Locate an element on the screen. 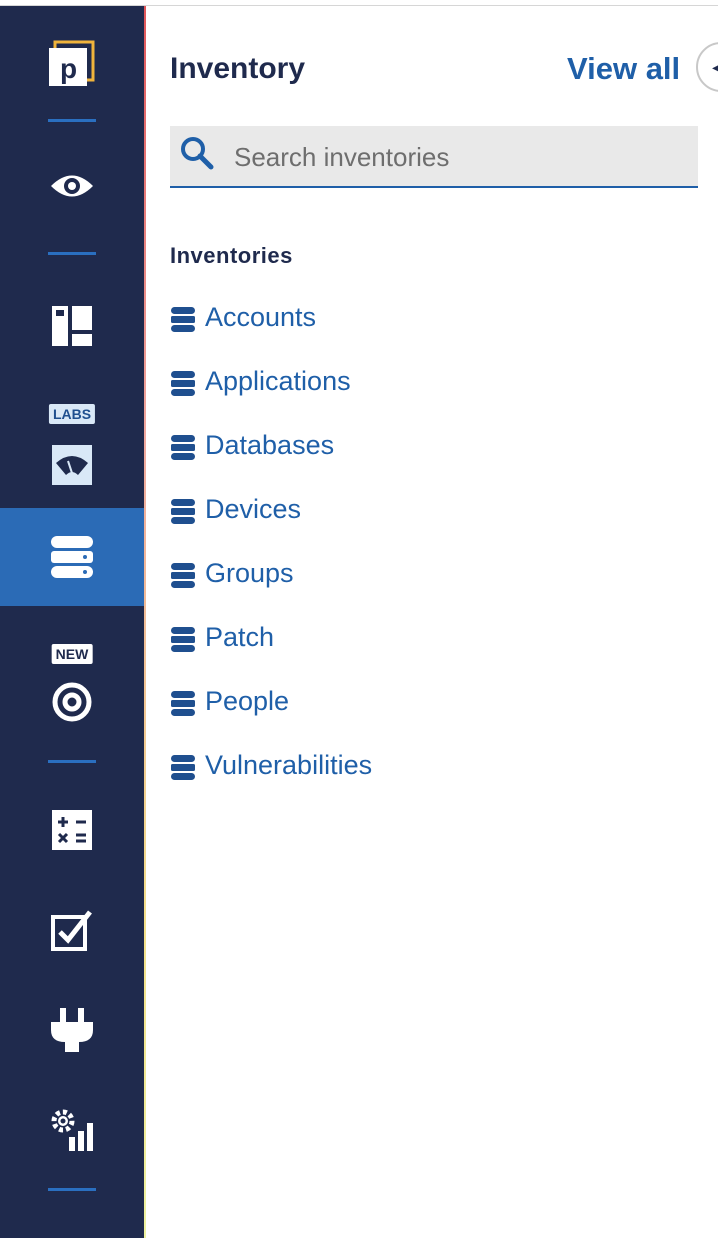 The height and width of the screenshot is (1238, 718). chevron-left-icon: ◂ is located at coordinates (715, 67).